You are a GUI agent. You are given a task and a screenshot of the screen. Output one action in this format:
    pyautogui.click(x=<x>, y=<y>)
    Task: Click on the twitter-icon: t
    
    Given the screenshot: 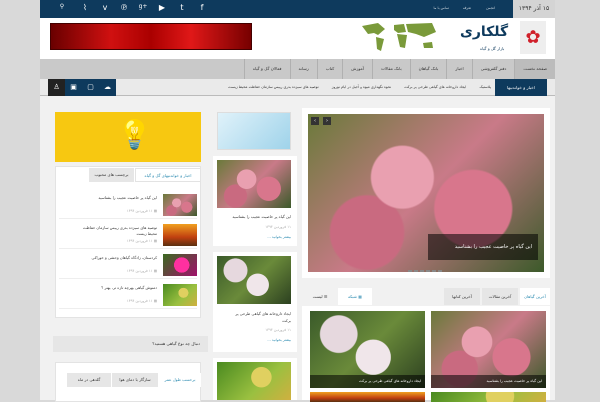 What is the action you would take?
    pyautogui.click(x=182, y=7)
    